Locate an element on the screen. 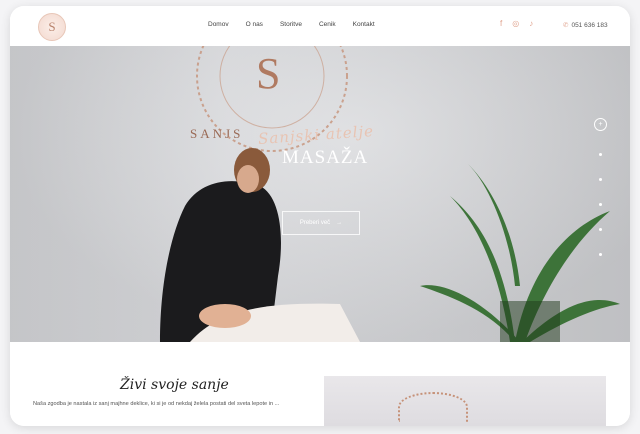 The width and height of the screenshot is (640, 434). logo: S is located at coordinates (52, 27).